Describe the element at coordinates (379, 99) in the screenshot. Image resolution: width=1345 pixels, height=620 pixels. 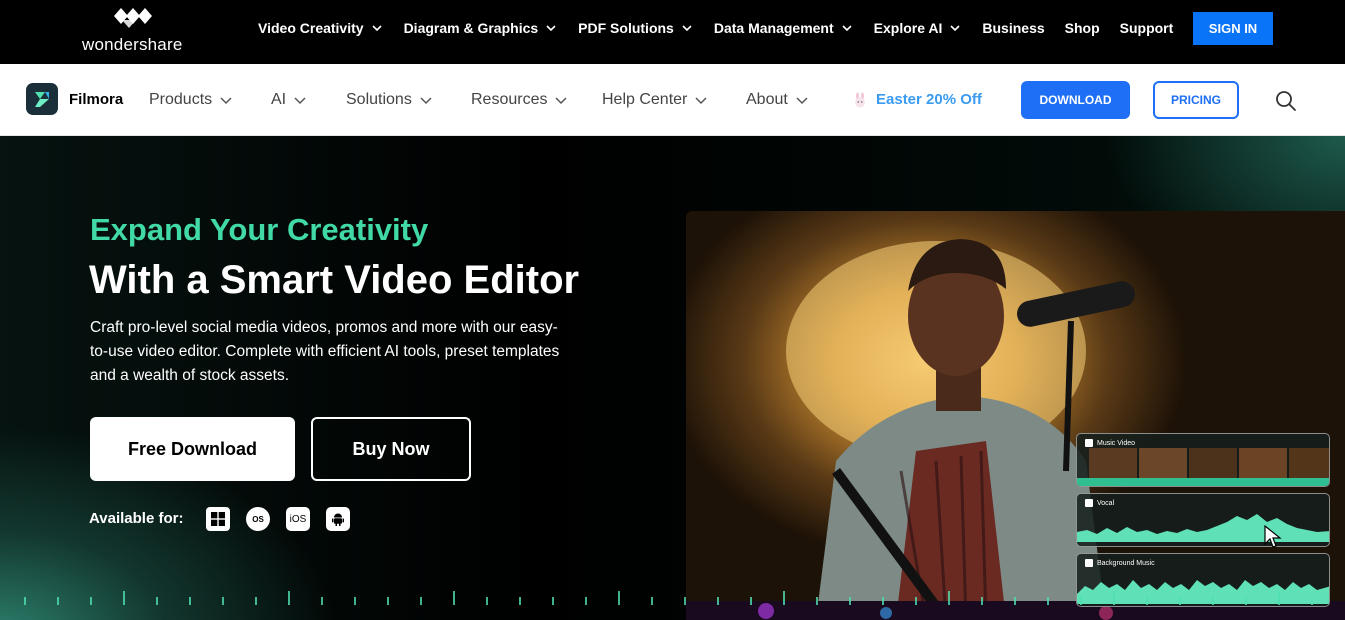
I see `prodnav-label: Solutions` at that location.